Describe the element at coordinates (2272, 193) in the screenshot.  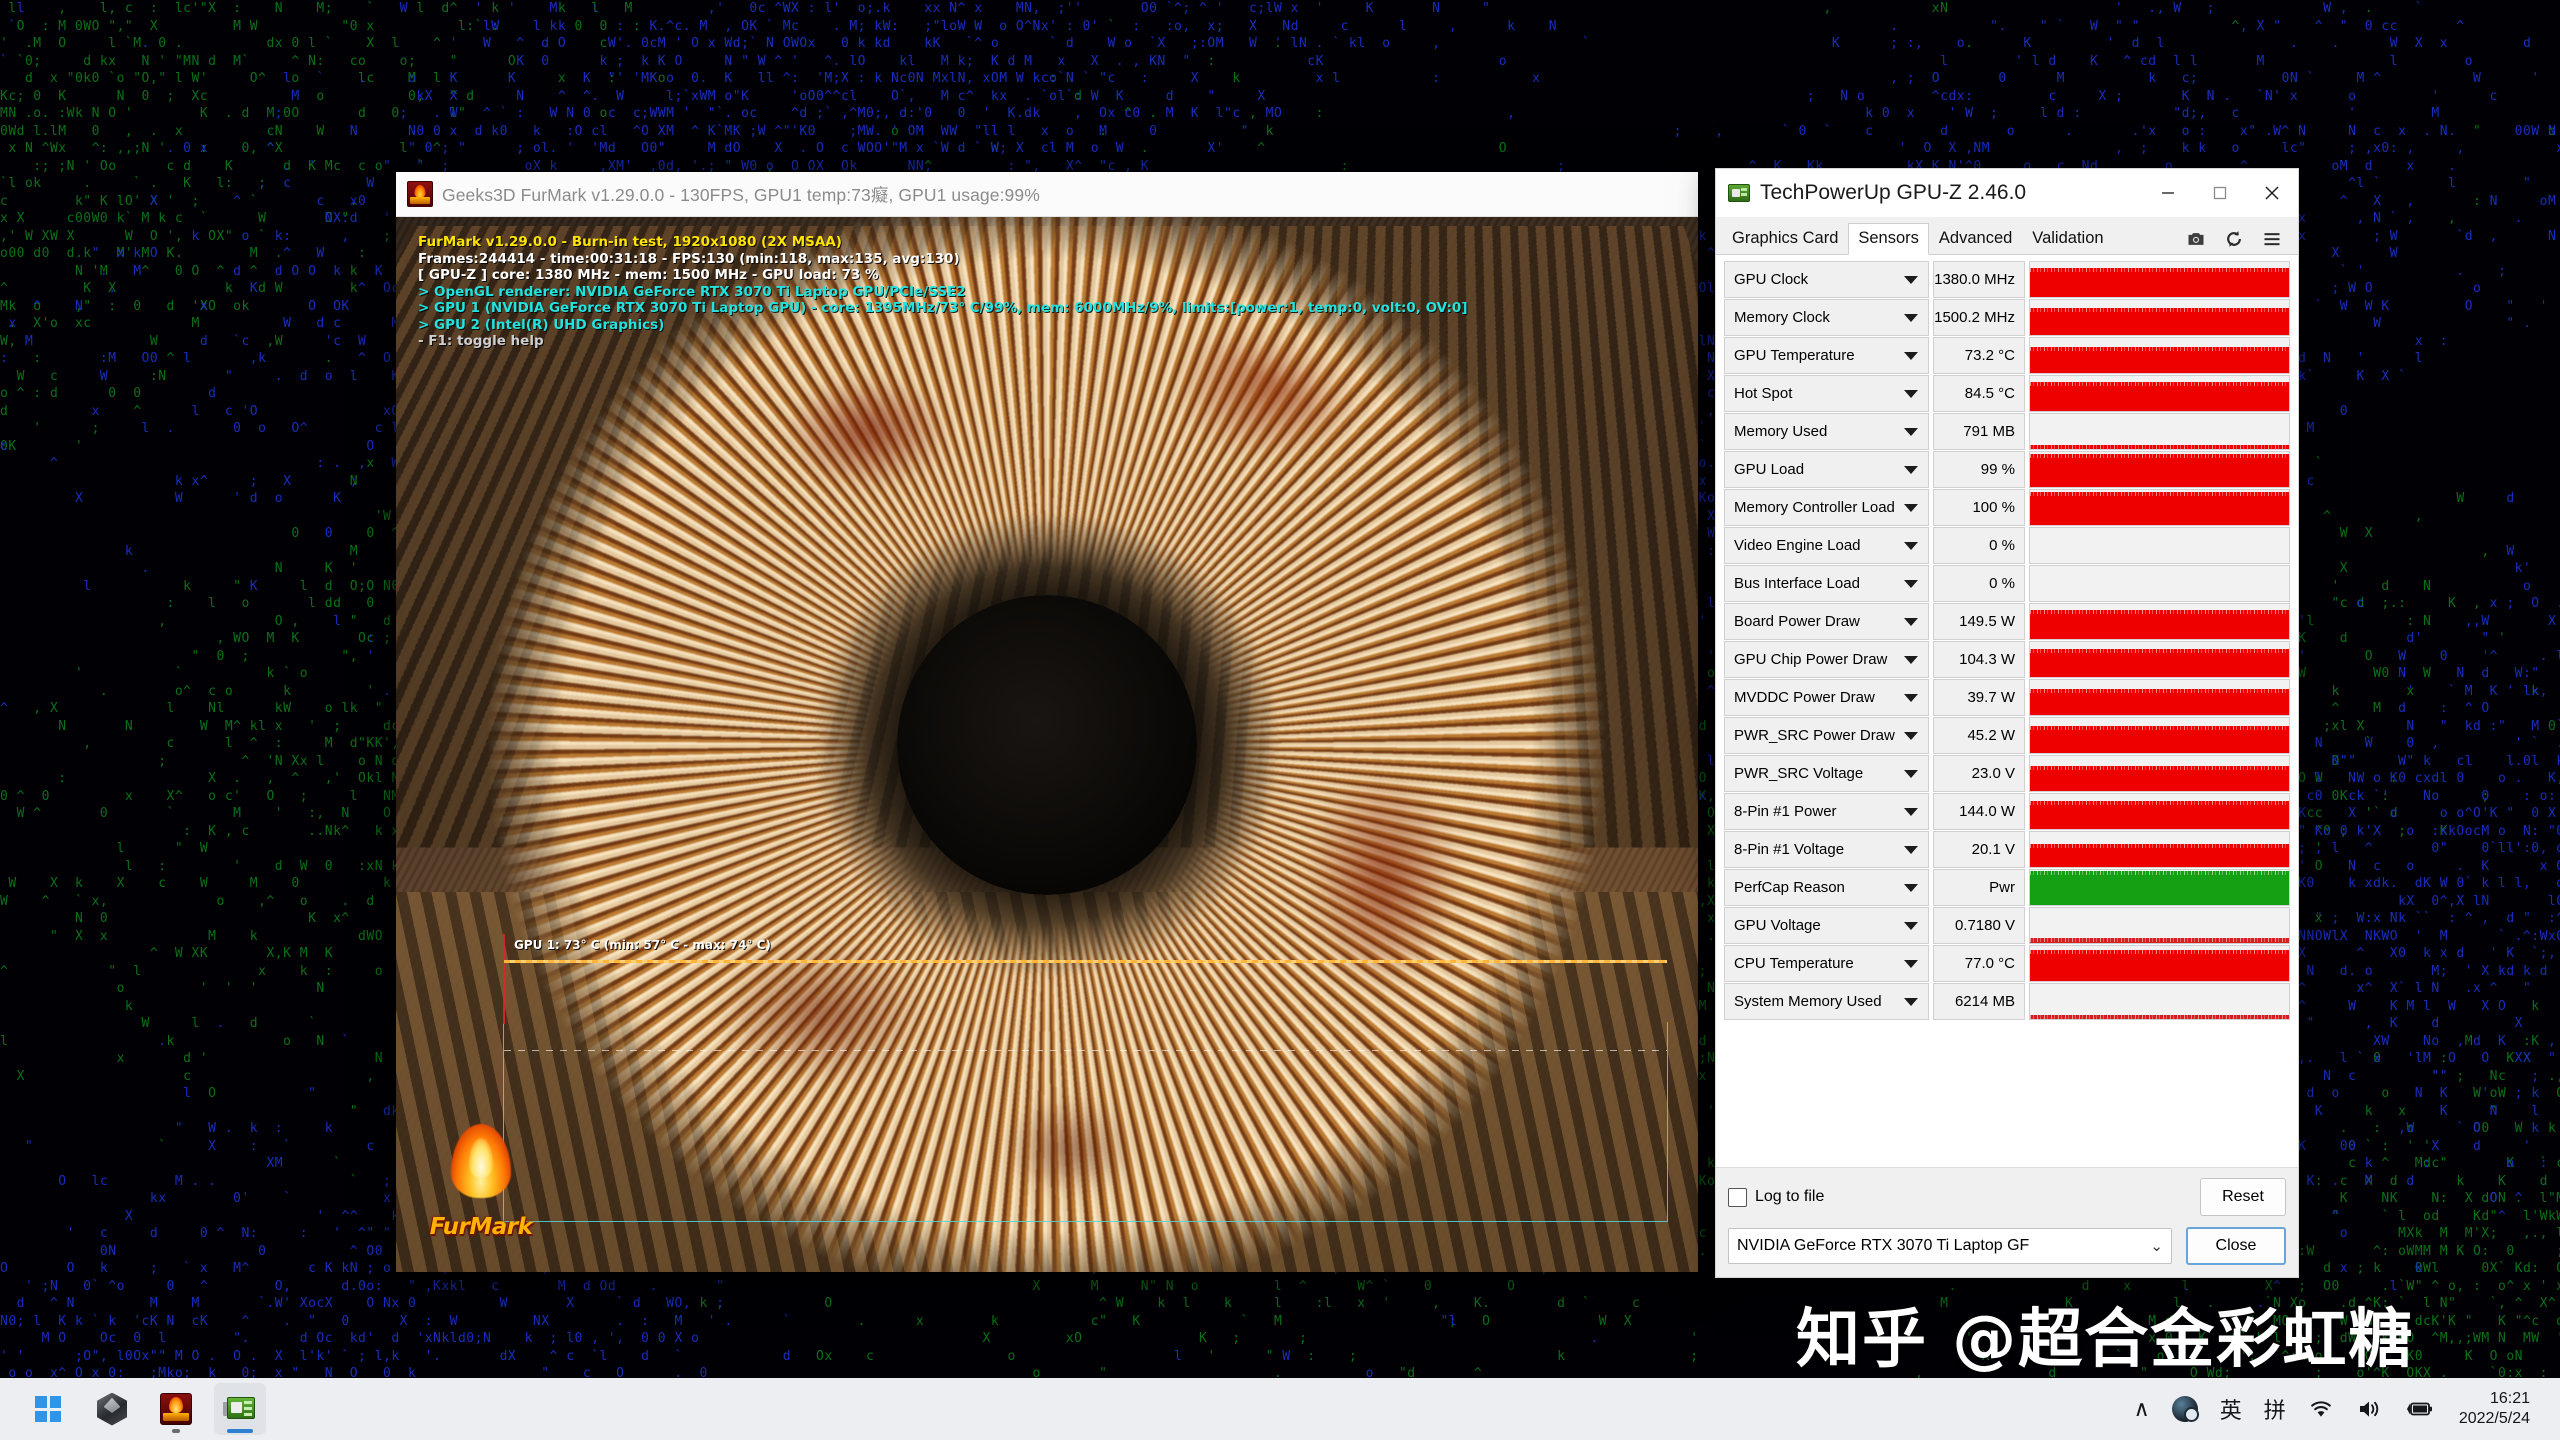
I see `close-button` at that location.